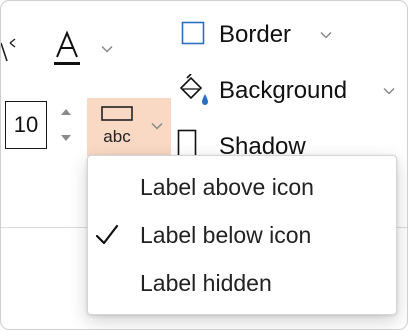 Image resolution: width=408 pixels, height=330 pixels. I want to click on menu-item-label: Label above icon, so click(227, 187).